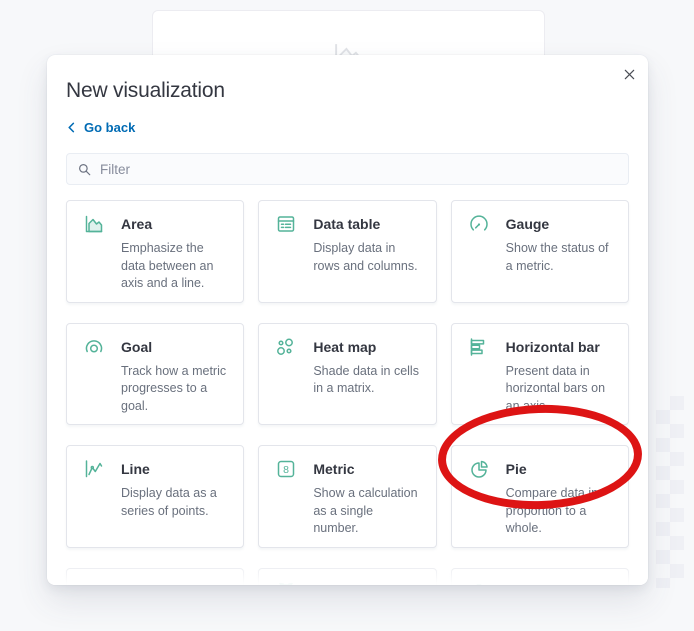 The height and width of the screenshot is (631, 694). What do you see at coordinates (479, 469) in the screenshot?
I see `pie-icon` at bounding box center [479, 469].